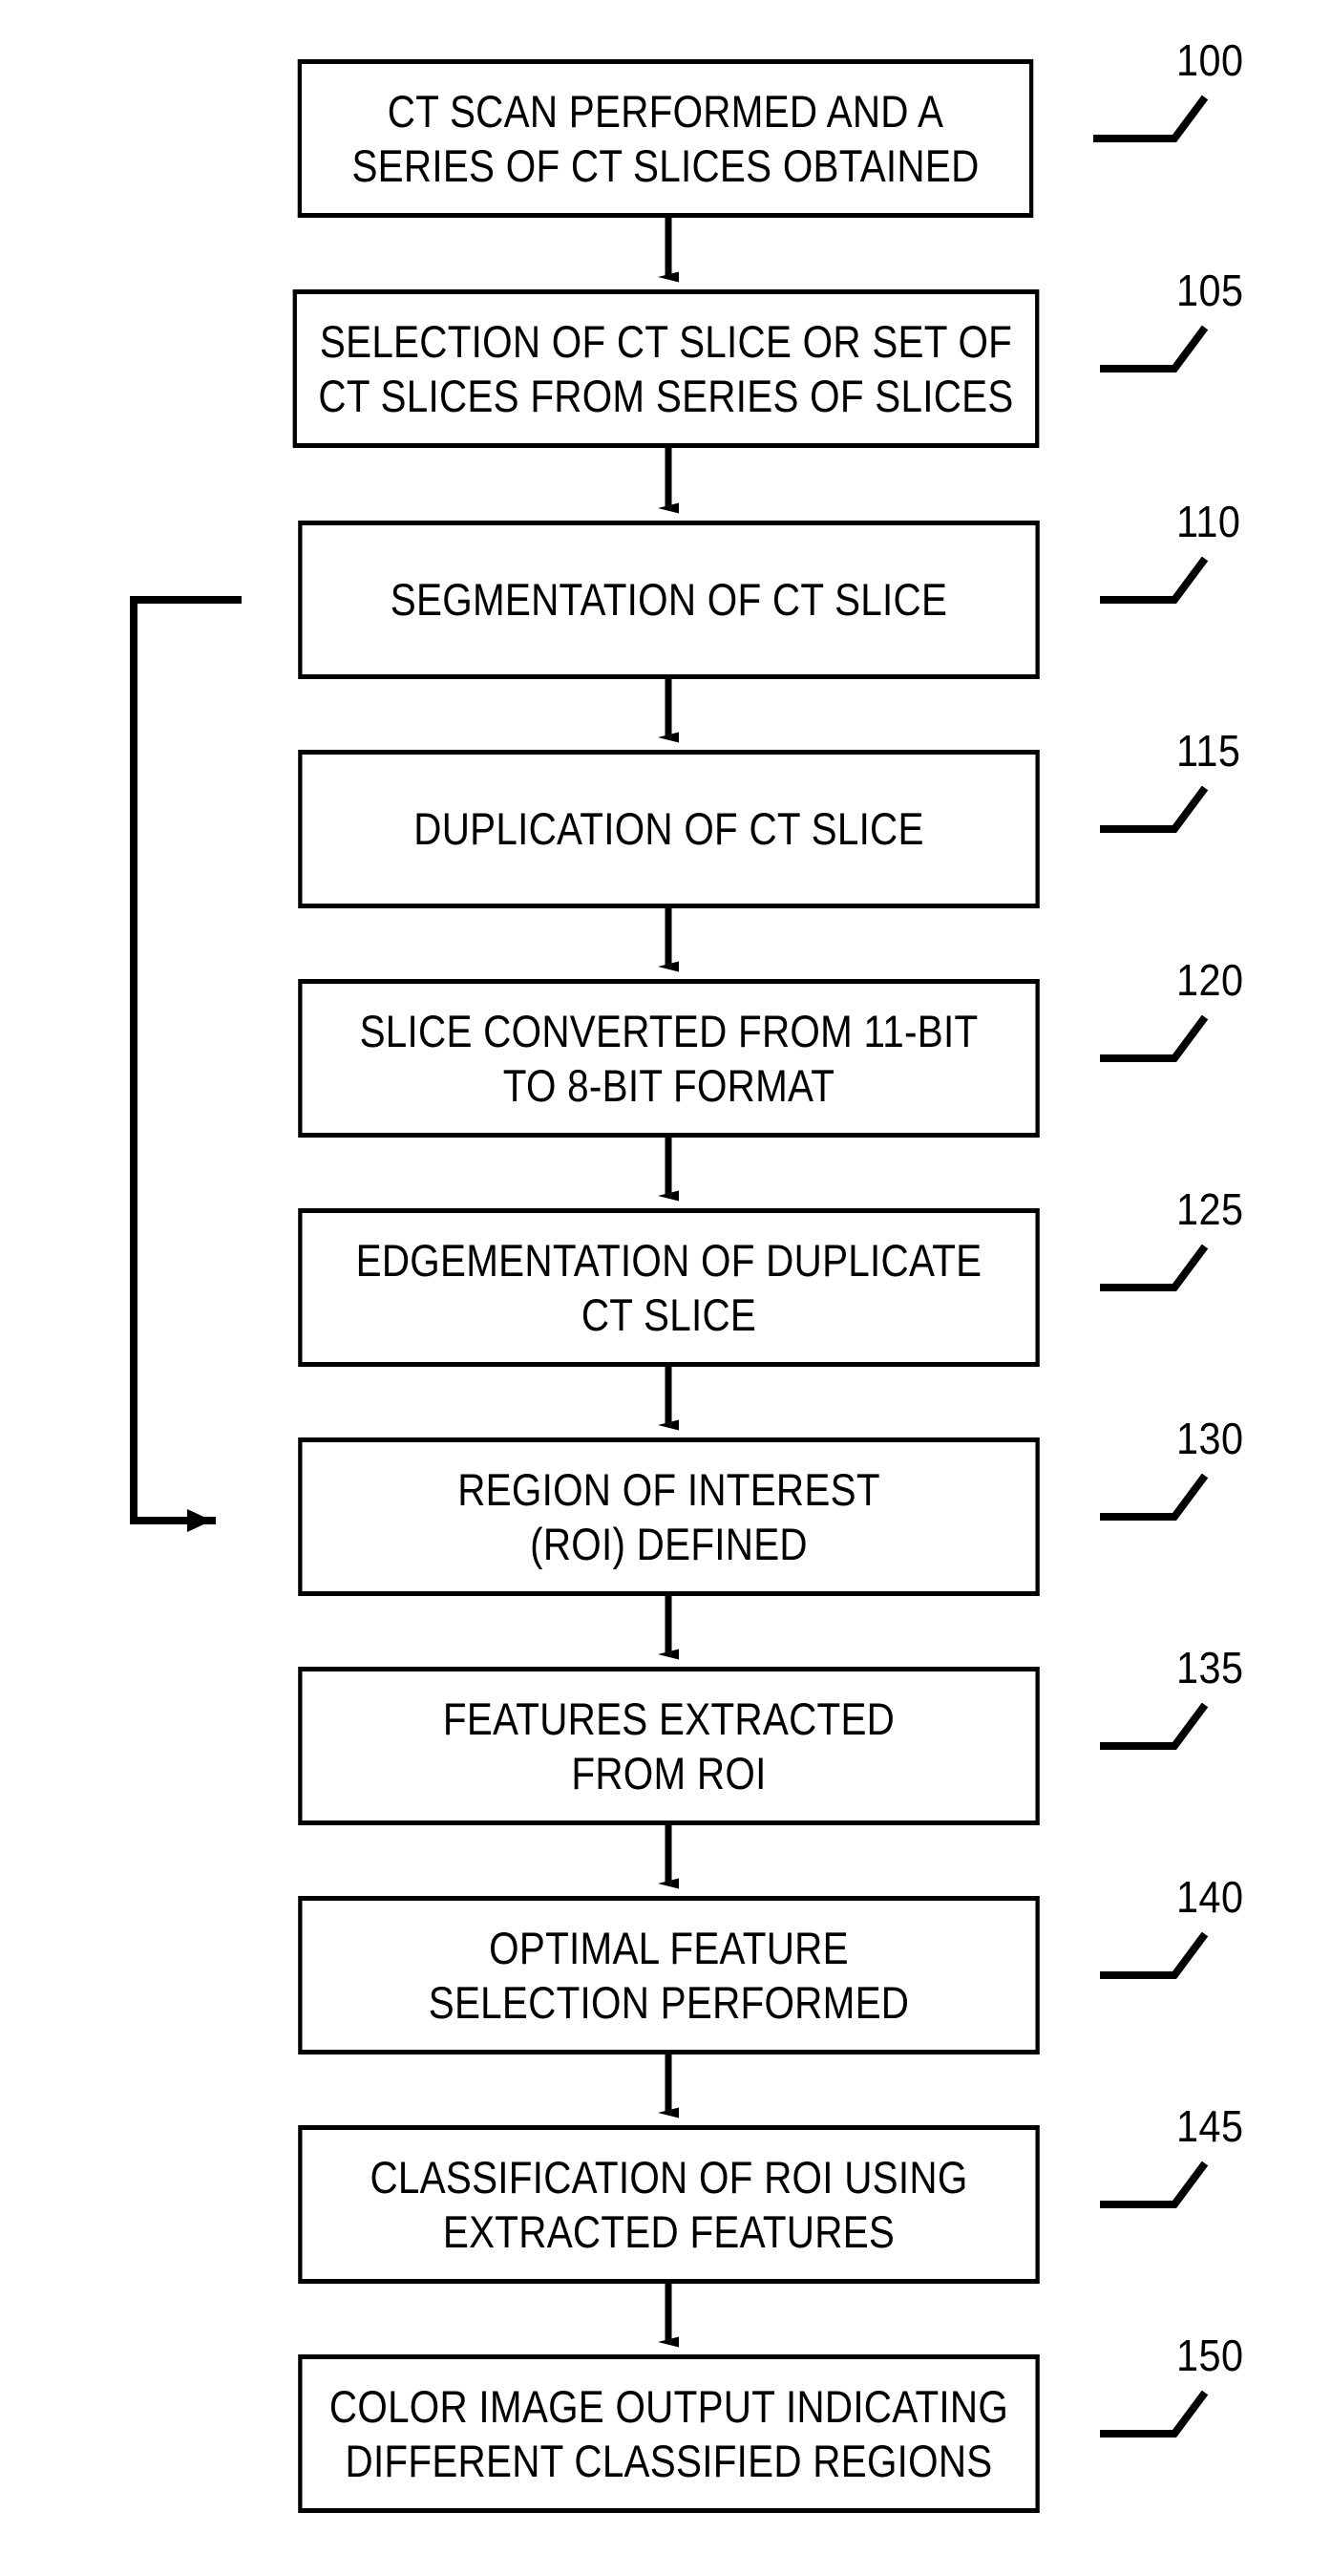 This screenshot has height=2576, width=1331. Describe the element at coordinates (1208, 521) in the screenshot. I see `reference-numeral-110: 110` at that location.